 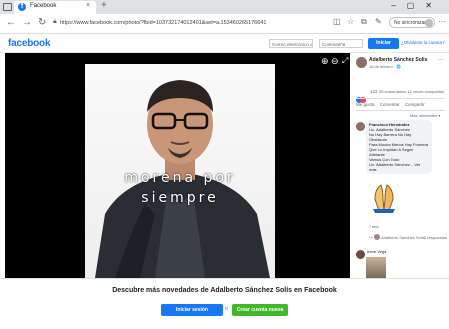 I want to click on zoom-in-icon: ⊕, so click(x=325, y=61).